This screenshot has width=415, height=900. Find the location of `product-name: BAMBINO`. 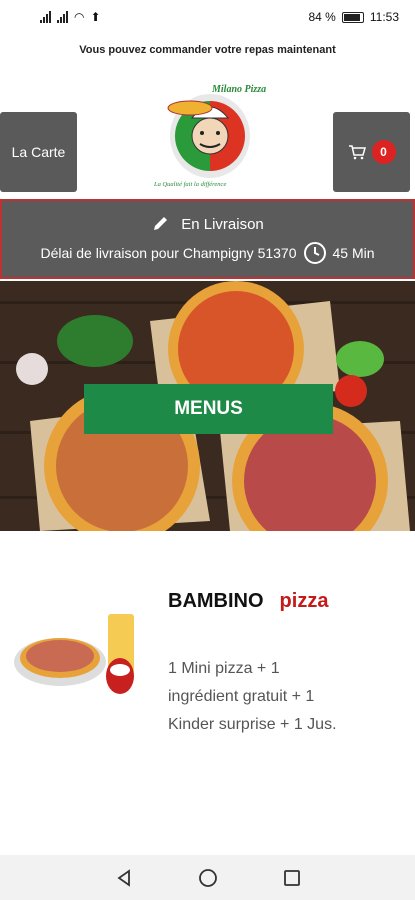

product-name: BAMBINO is located at coordinates (216, 601).